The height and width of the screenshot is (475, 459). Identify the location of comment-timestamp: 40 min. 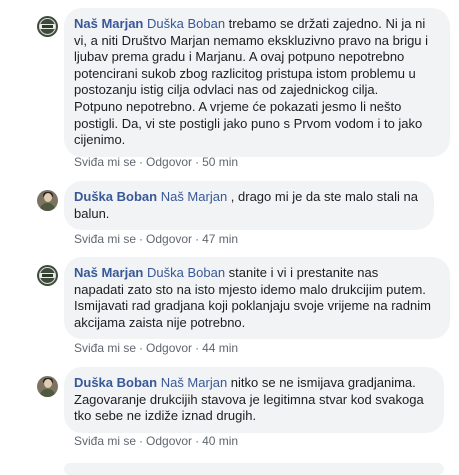
(220, 441).